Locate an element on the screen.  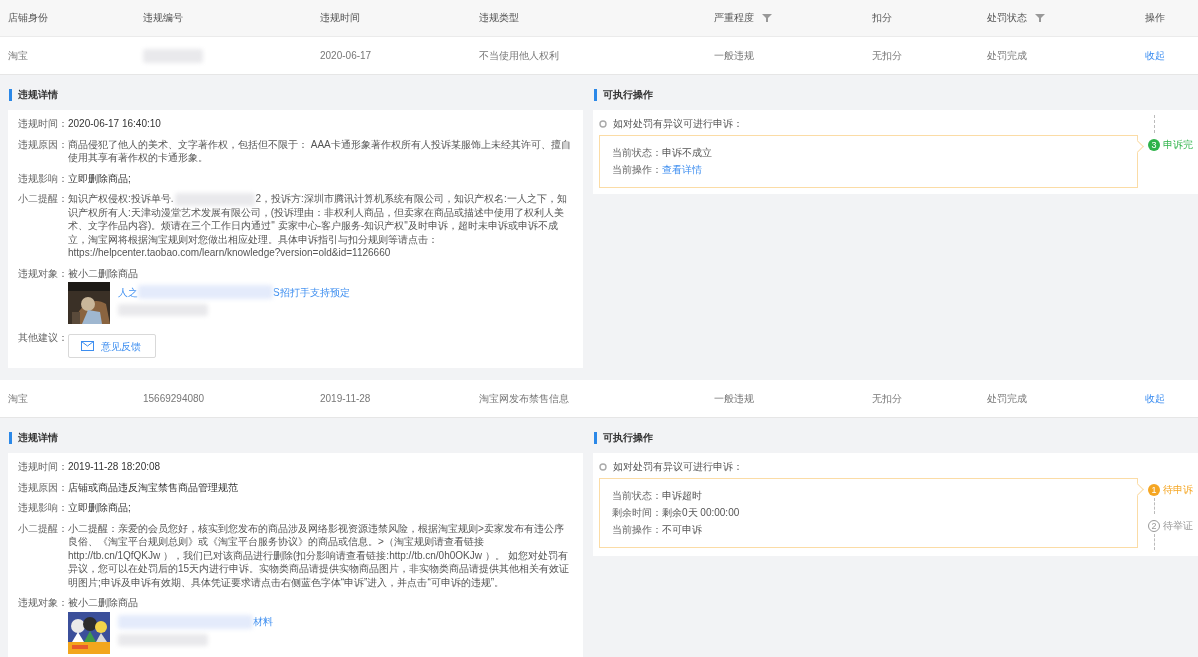
status-value: 申诉不成立 is located at coordinates (687, 153).